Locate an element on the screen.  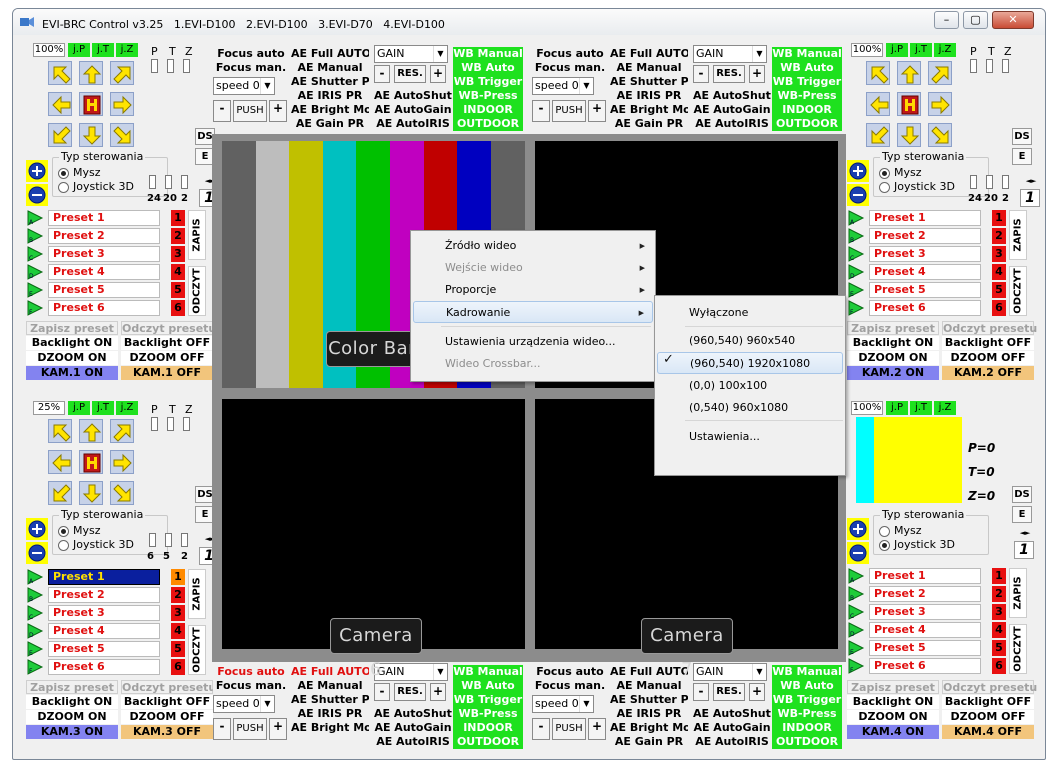
joystick-pan-toggle: j.P is located at coordinates (79, 408).